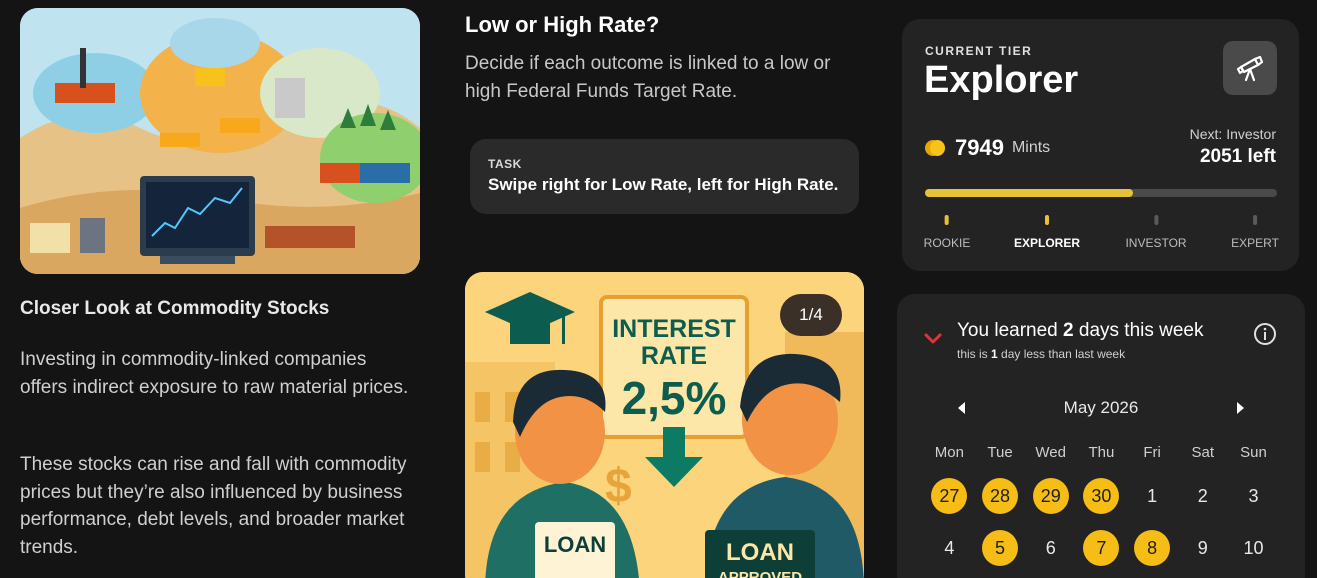 The height and width of the screenshot is (578, 1317). I want to click on card-counter: 1/4, so click(811, 315).